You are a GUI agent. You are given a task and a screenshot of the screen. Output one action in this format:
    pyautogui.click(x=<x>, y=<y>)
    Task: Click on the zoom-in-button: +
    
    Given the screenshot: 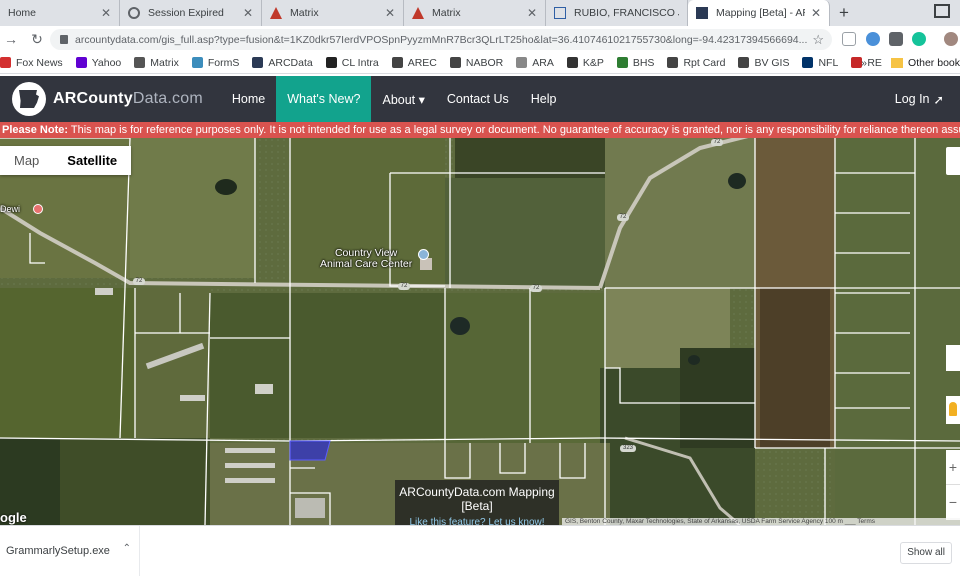 What is the action you would take?
    pyautogui.click(x=953, y=467)
    